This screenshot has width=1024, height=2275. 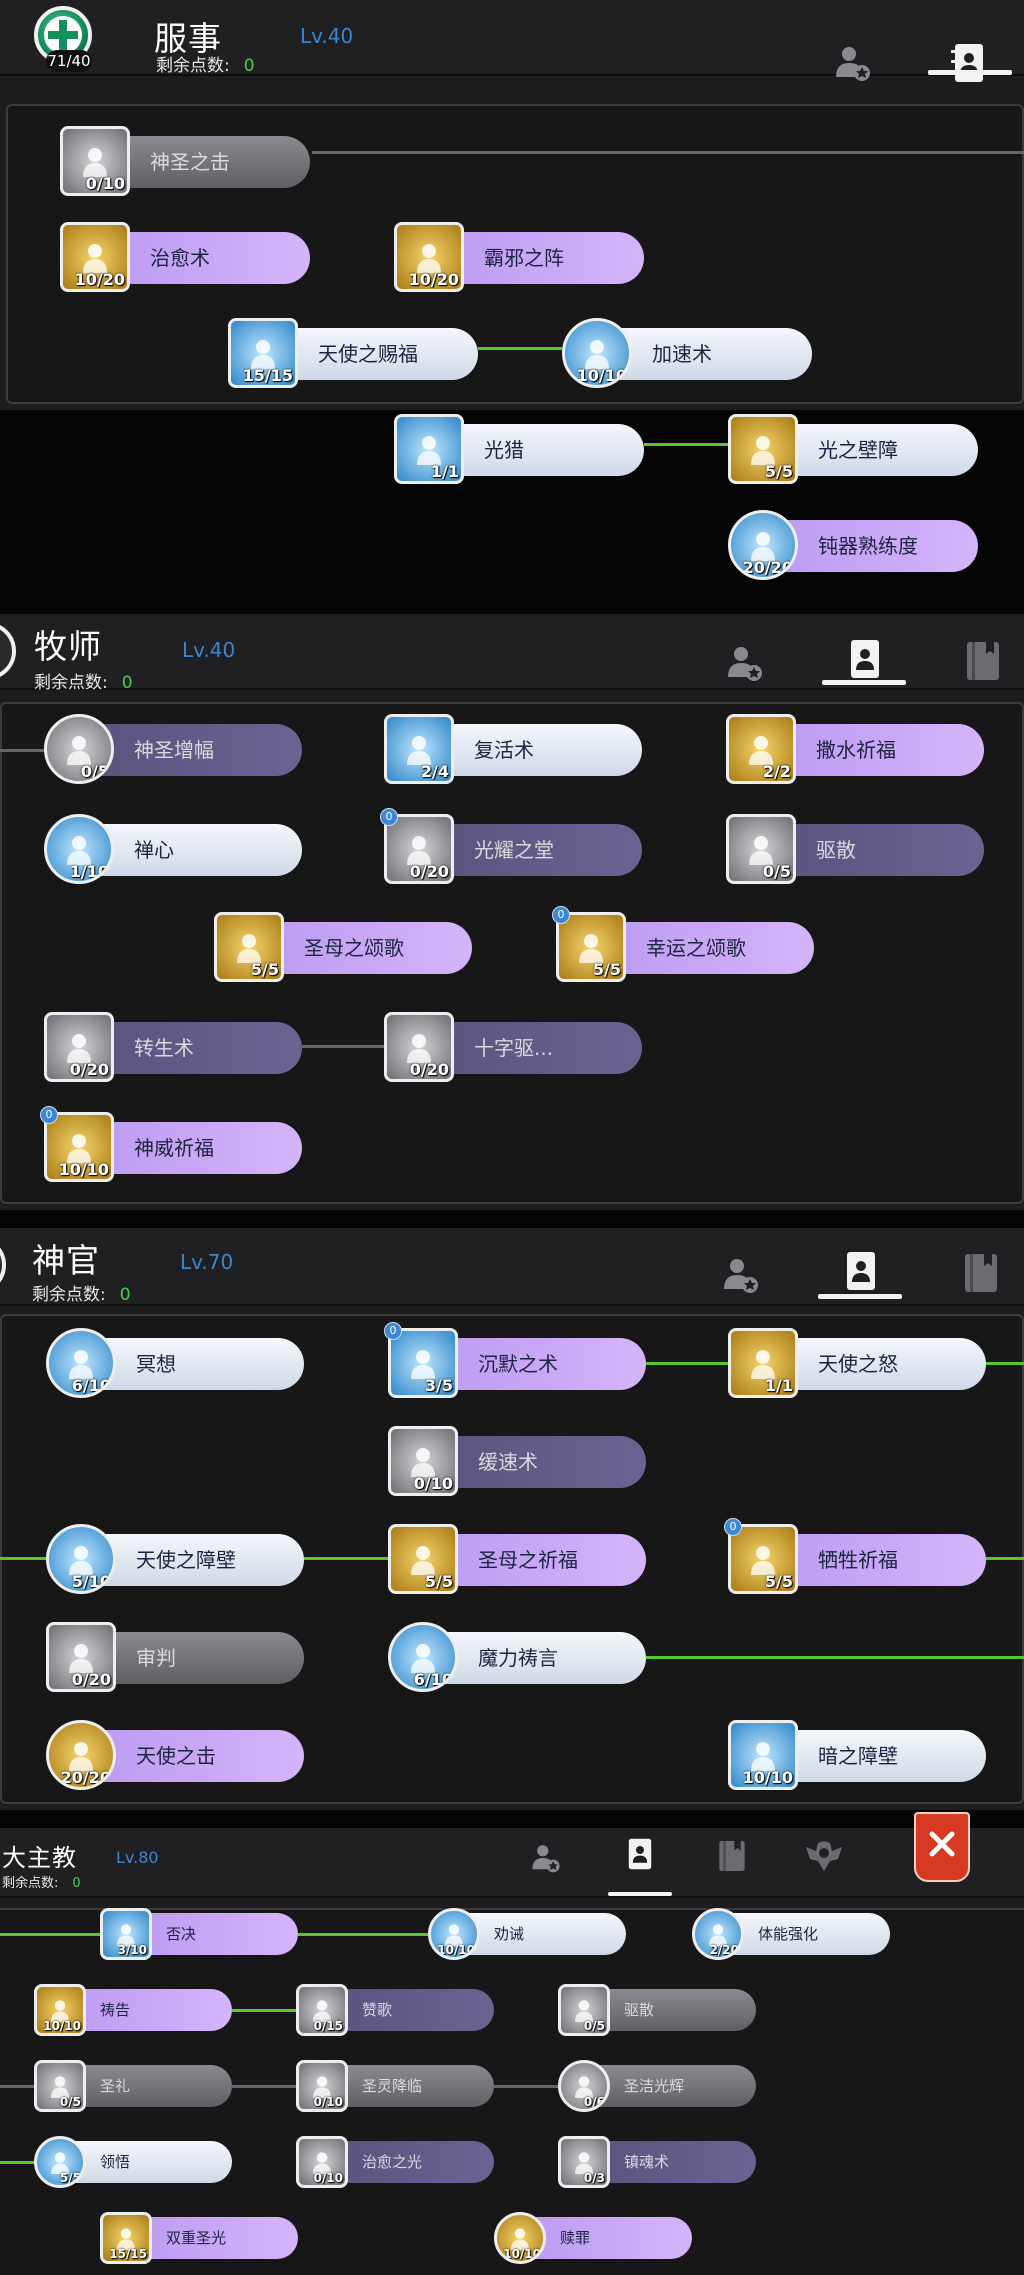 What do you see at coordinates (395, 2086) in the screenshot?
I see `skill-node: 圣灵降临 0/10` at bounding box center [395, 2086].